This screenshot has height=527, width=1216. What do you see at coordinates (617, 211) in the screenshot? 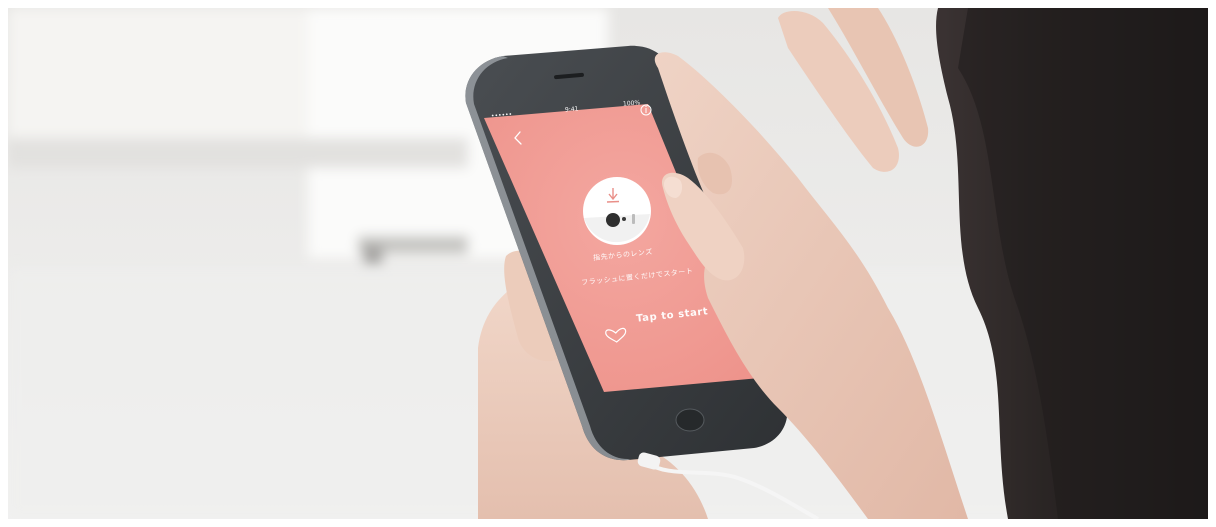
I see `lens-device-icon` at bounding box center [617, 211].